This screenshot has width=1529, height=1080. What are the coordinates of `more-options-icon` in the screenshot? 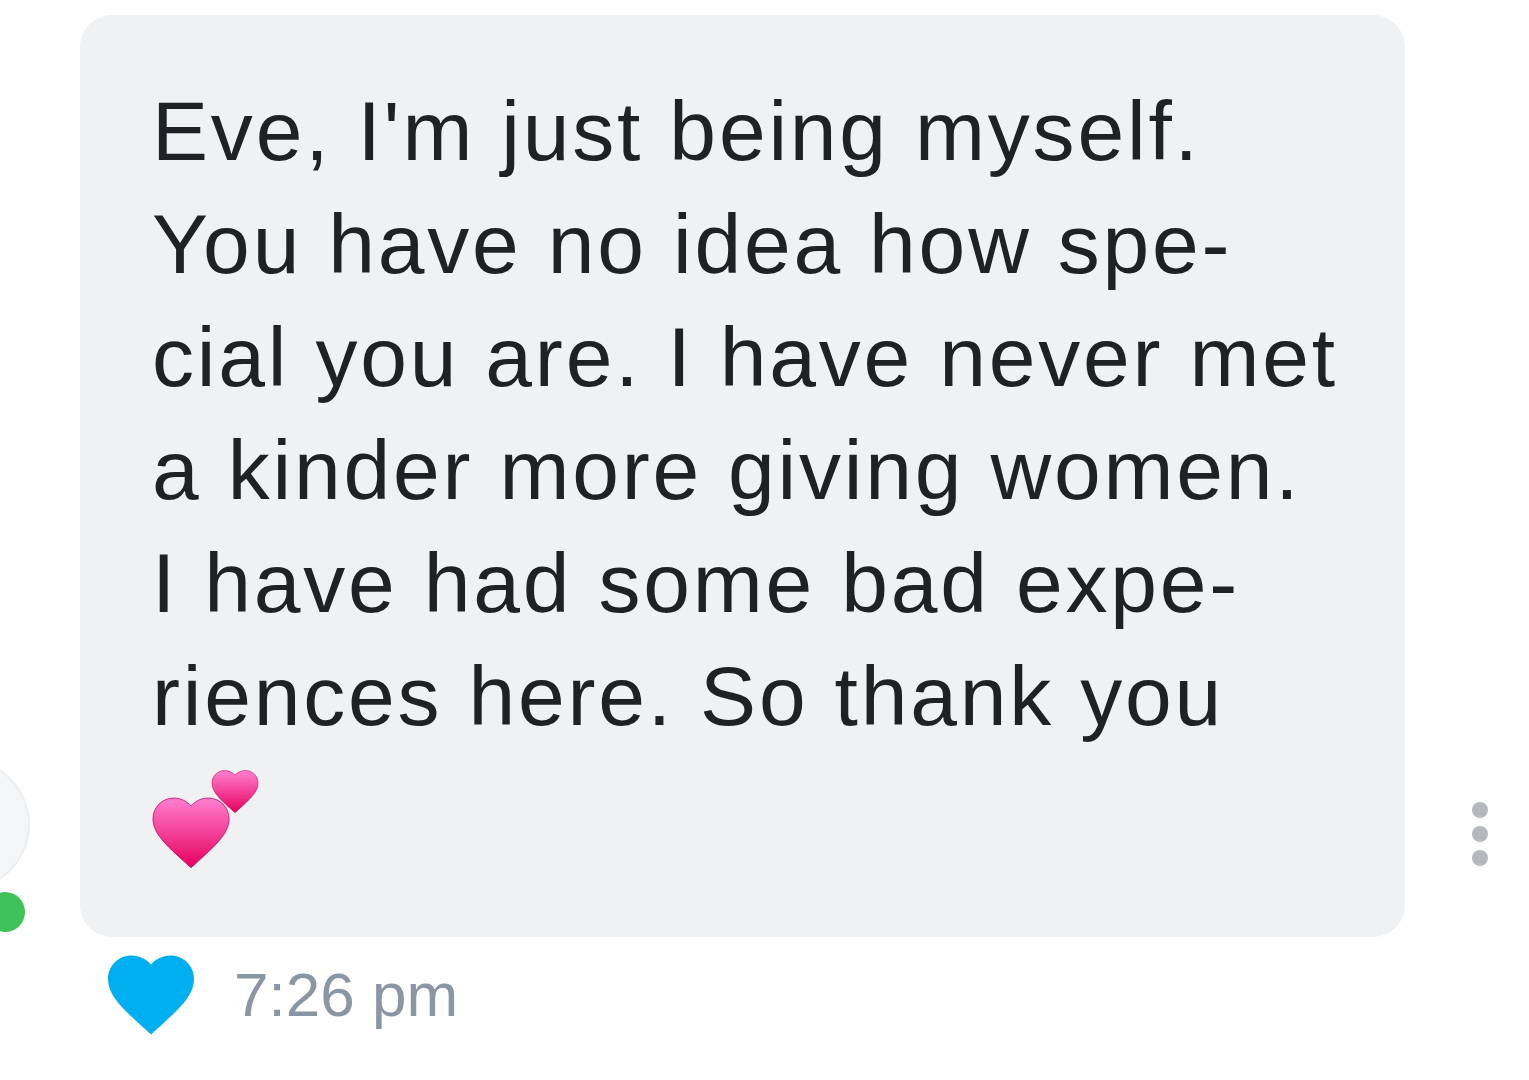 It's located at (1480, 834).